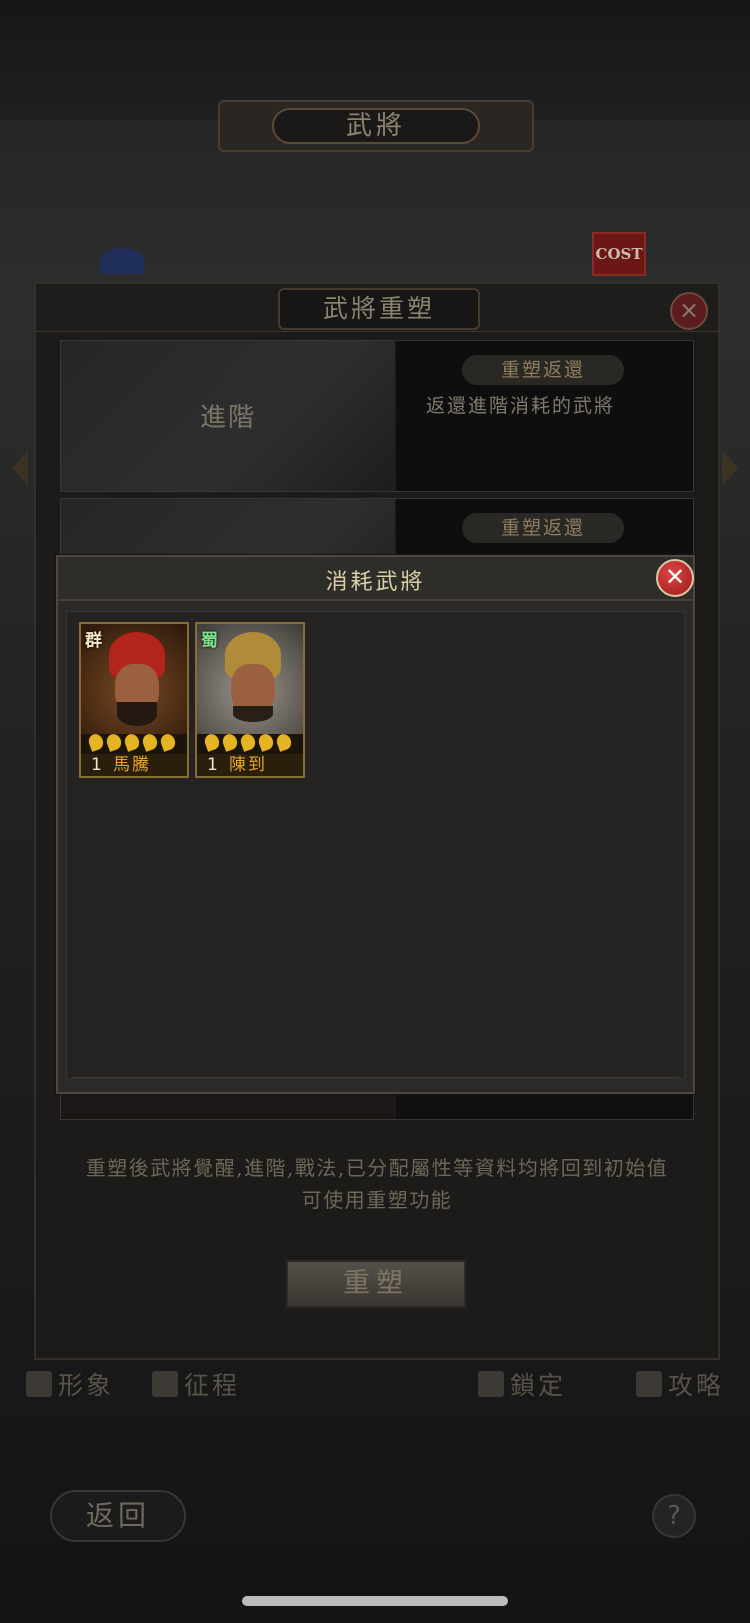 The width and height of the screenshot is (750, 1623). Describe the element at coordinates (491, 1384) in the screenshot. I see `lock-icon` at that location.